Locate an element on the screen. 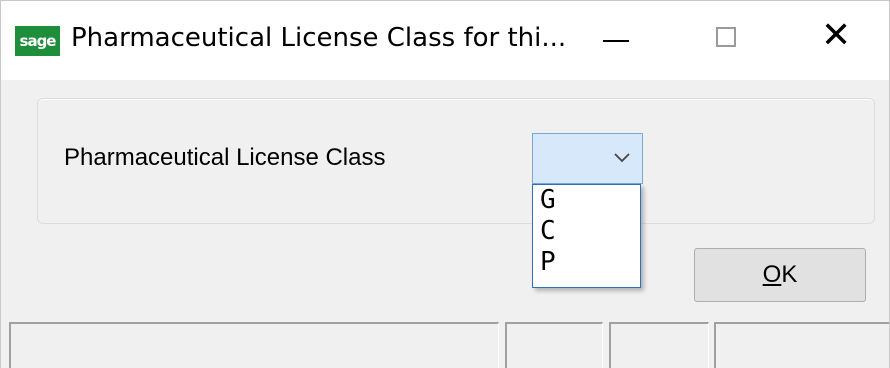 This screenshot has width=890, height=368. dropdown-option-c: C is located at coordinates (586, 231).